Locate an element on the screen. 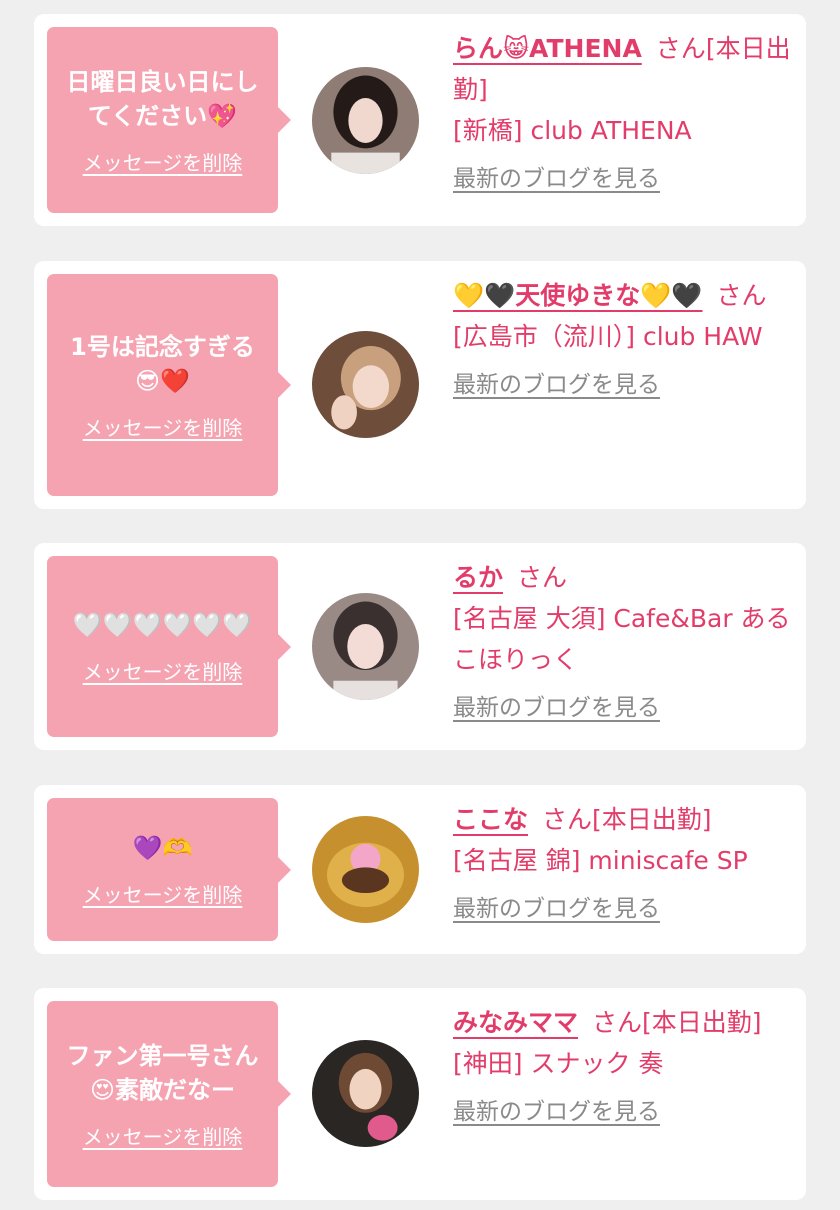  message-text: 1号は記念すぎる😎❤️ is located at coordinates (162, 363).